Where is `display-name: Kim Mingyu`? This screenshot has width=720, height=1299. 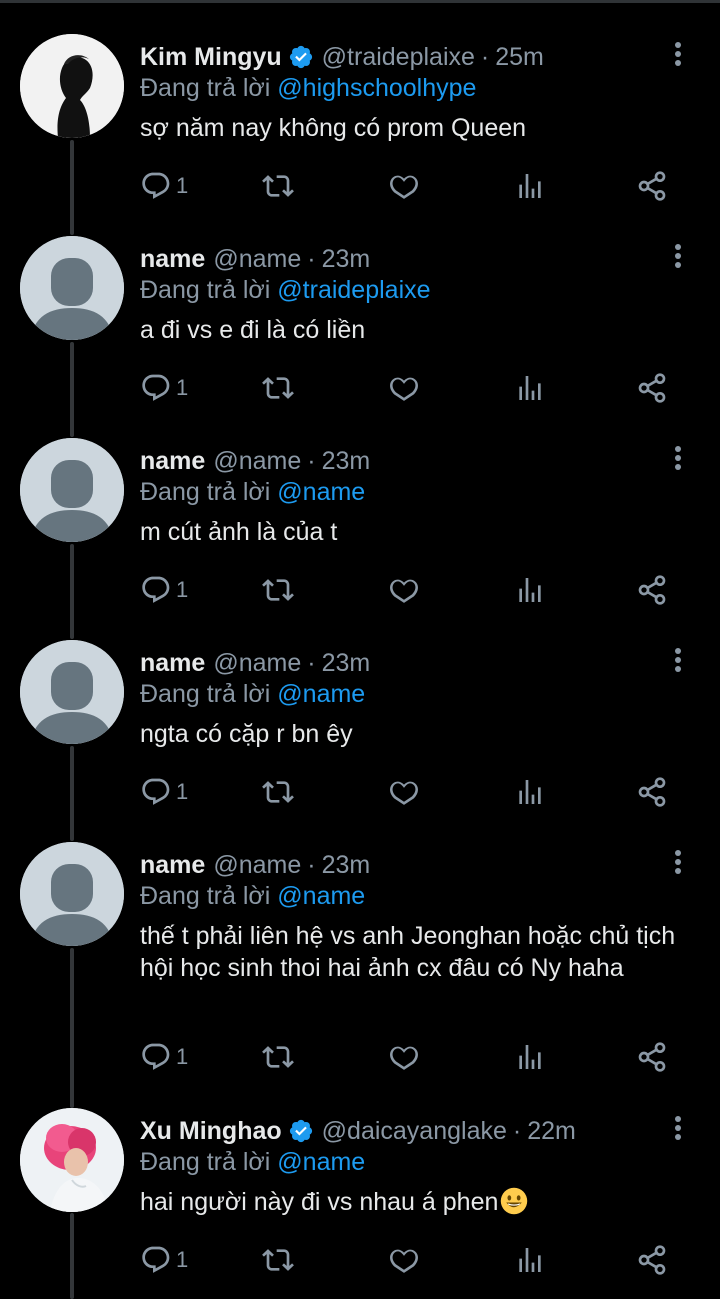
display-name: Kim Mingyu is located at coordinates (211, 57).